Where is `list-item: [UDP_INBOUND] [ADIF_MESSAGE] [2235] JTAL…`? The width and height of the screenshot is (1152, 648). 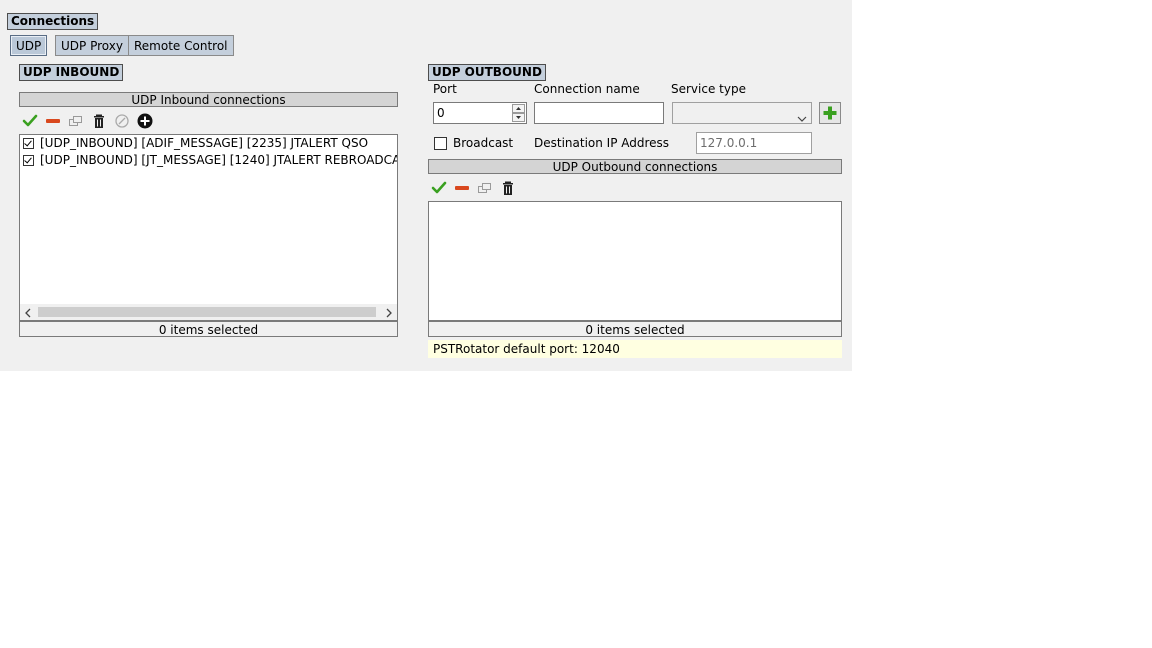
list-item: [UDP_INBOUND] [ADIF_MESSAGE] [2235] JTAL… is located at coordinates (208, 143).